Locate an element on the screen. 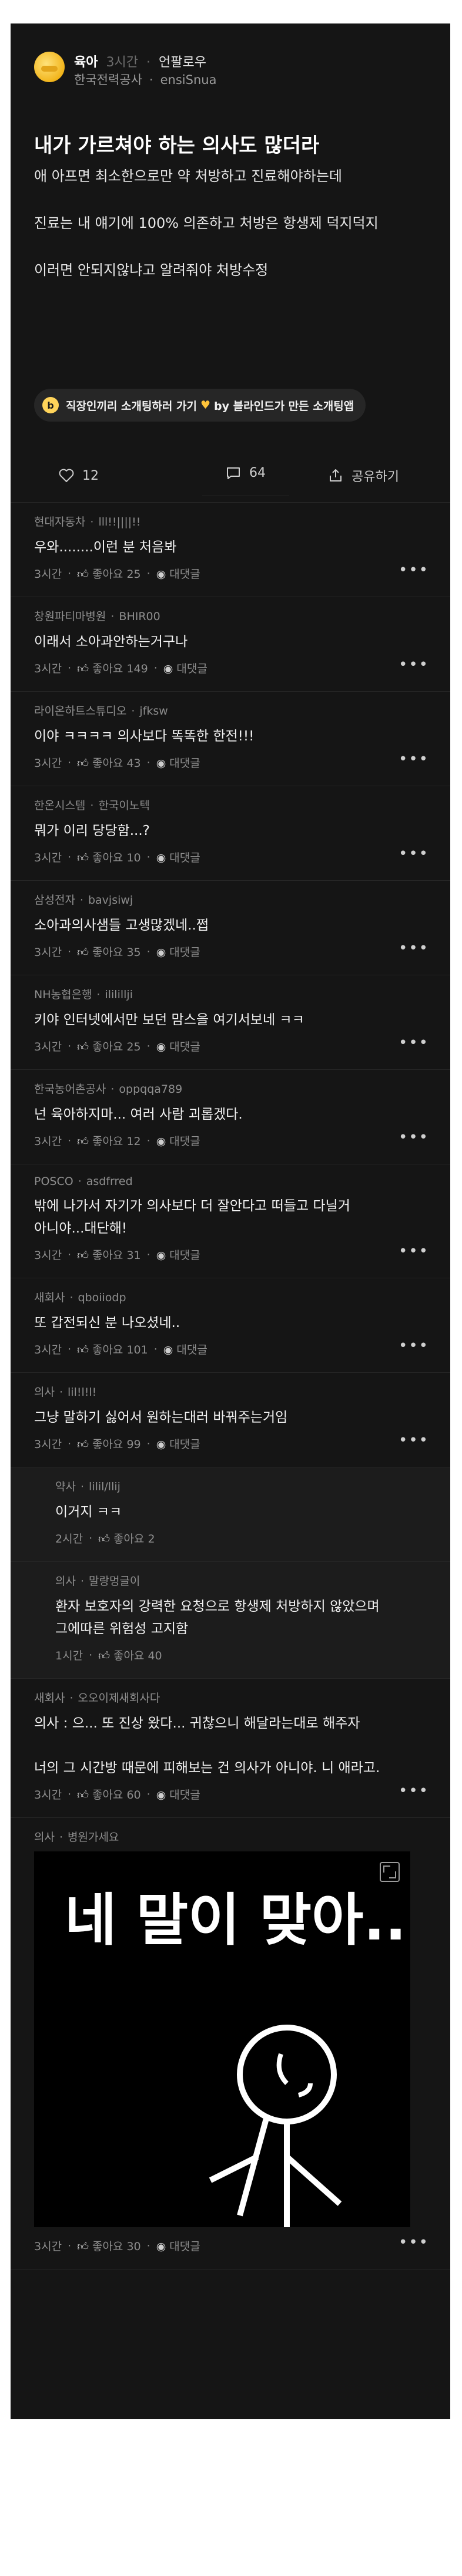  comment-like-count: 60 is located at coordinates (133, 1795).